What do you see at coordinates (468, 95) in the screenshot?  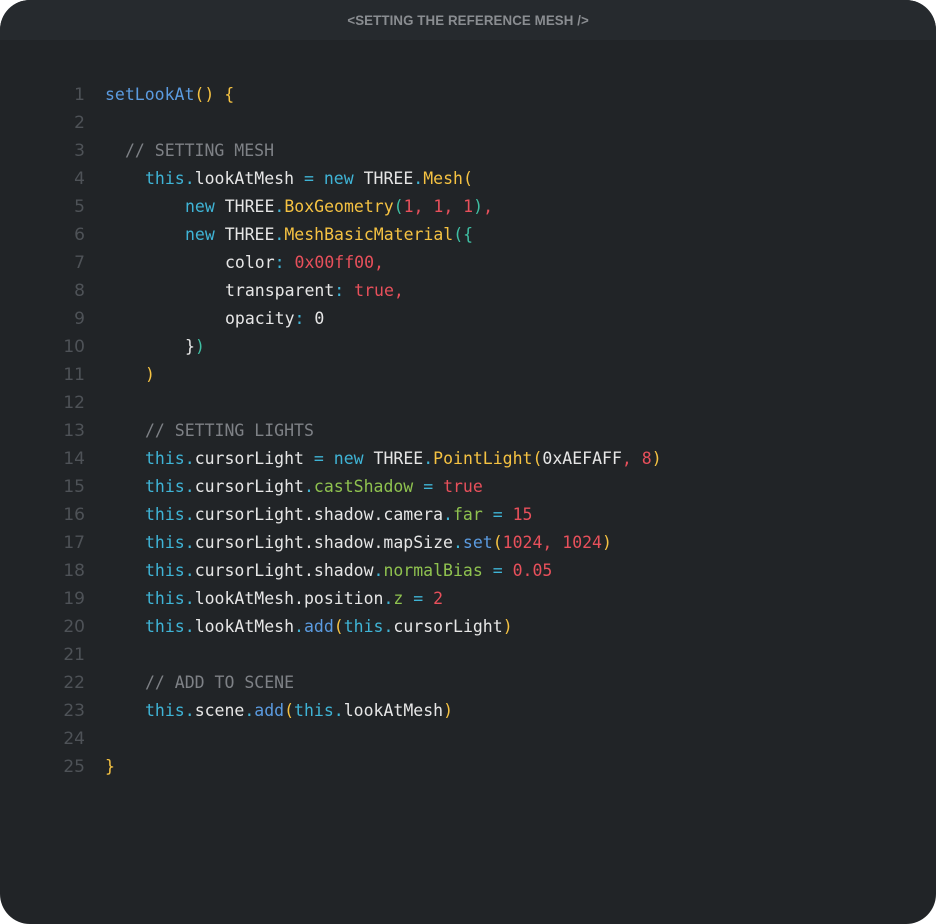 I see `code-line: 1 setLookAt() {` at bounding box center [468, 95].